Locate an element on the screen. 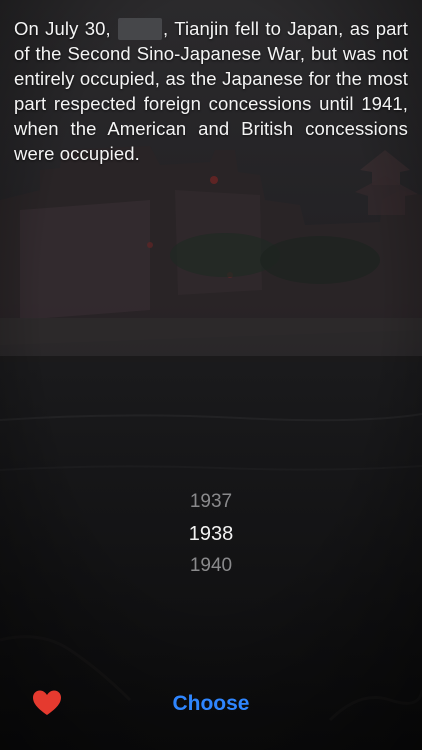 The width and height of the screenshot is (422, 750). choose-button: Choose is located at coordinates (211, 704).